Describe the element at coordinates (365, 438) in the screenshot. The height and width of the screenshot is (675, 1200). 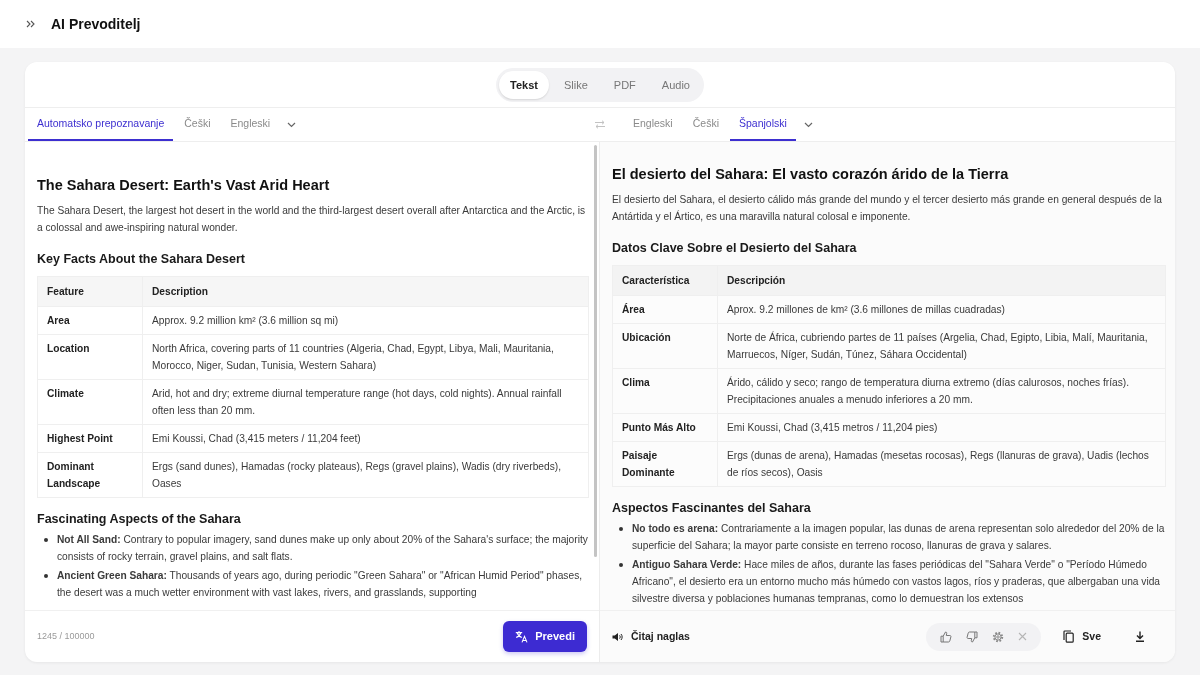
I see `table-cell: Emi Koussi, Chad (3,415 meters / 11,204 feet)` at that location.